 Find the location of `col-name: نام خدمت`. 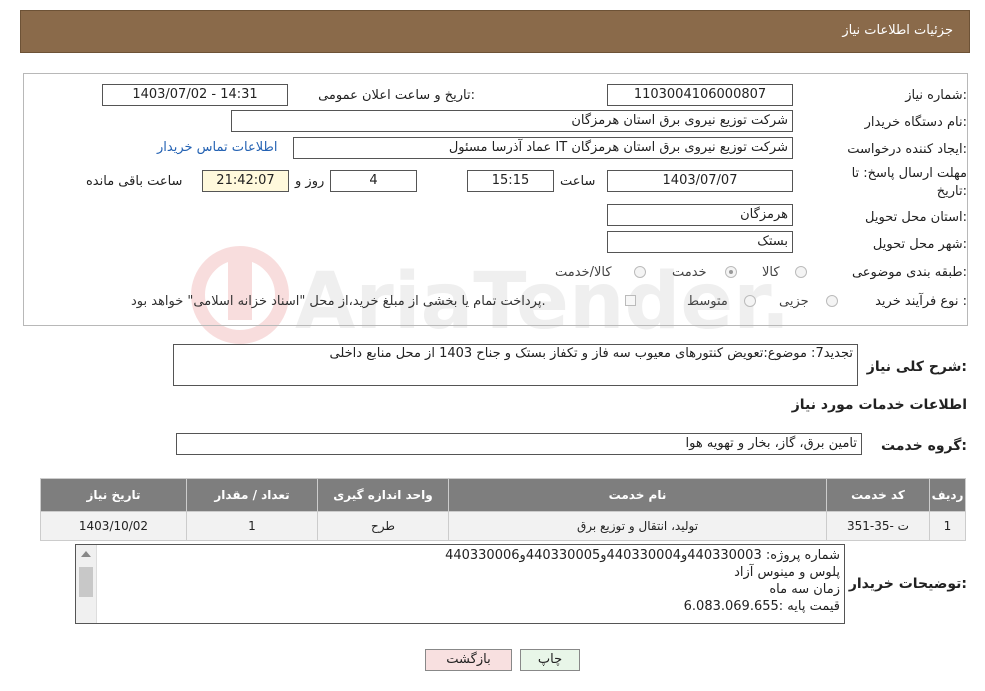

col-name: نام خدمت is located at coordinates (637, 495).